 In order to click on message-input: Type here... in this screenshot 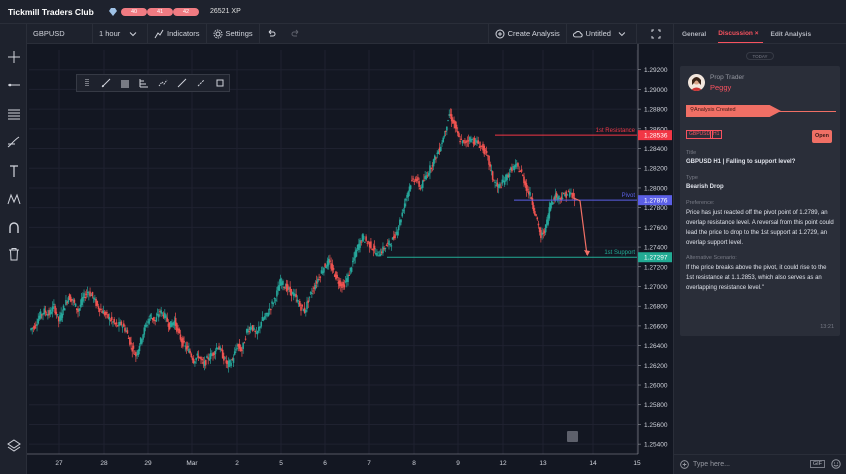, I will do `click(711, 464)`.